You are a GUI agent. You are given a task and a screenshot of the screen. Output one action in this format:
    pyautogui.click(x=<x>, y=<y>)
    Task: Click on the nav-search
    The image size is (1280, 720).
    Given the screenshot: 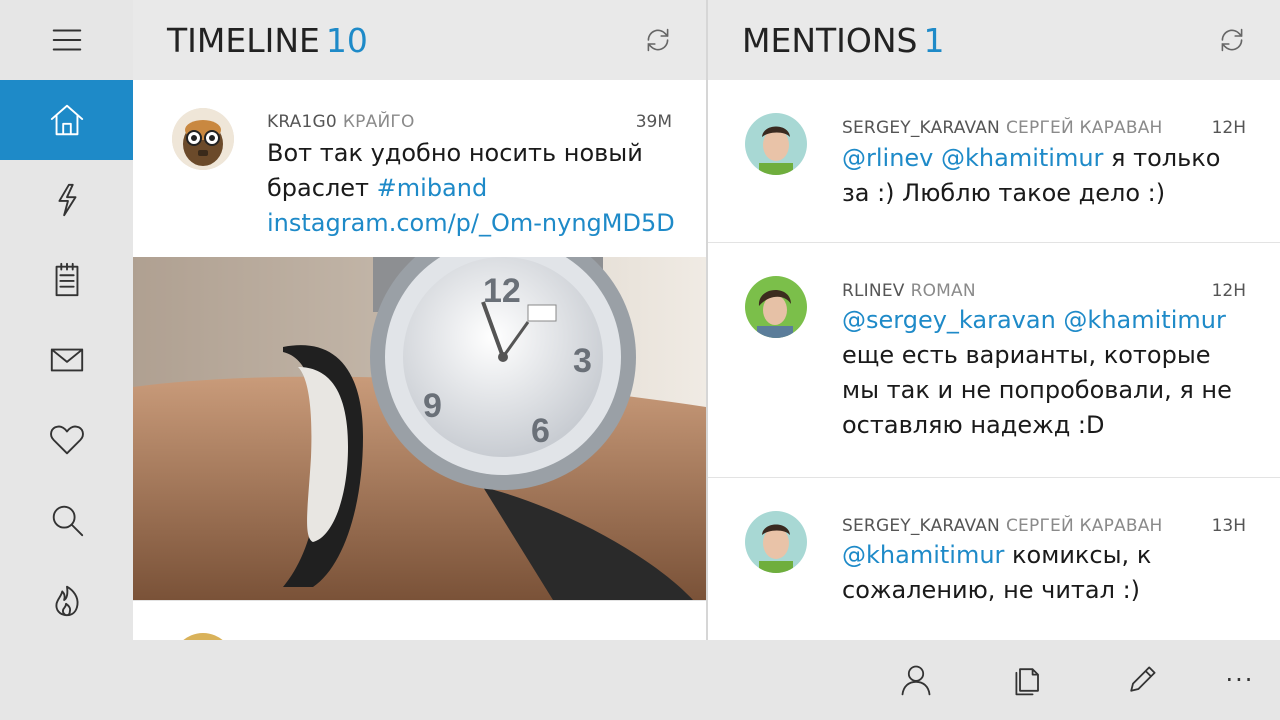 What is the action you would take?
    pyautogui.click(x=66, y=520)
    